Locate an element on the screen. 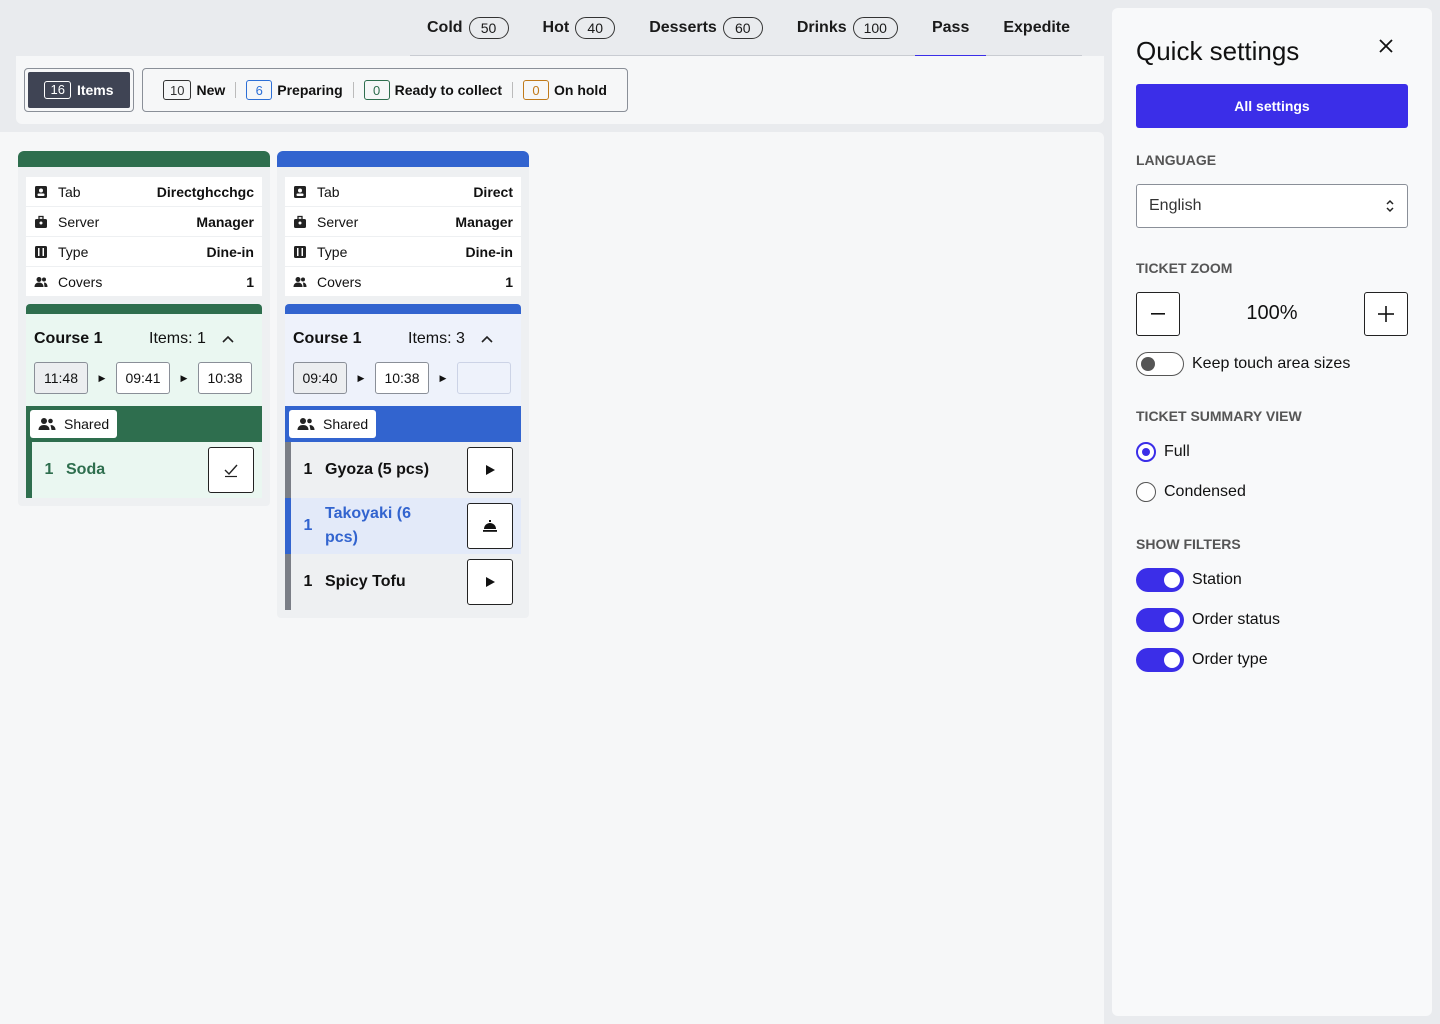 This screenshot has width=1440, height=1024. info-value: Directghcchgc is located at coordinates (205, 191).